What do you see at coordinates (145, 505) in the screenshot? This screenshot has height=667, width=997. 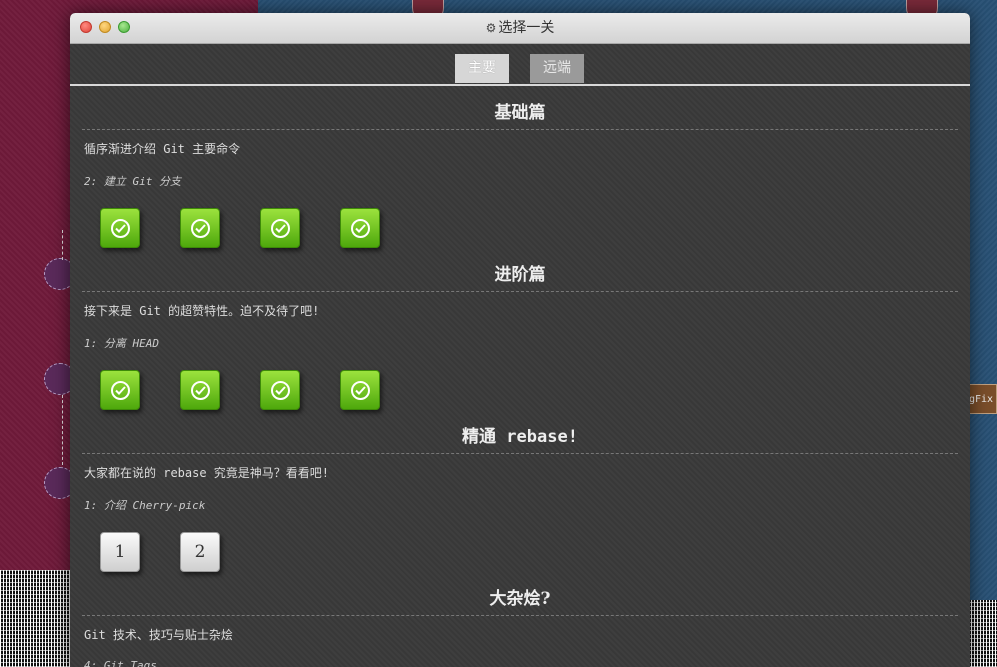 I see `section-current-level: 1: 介绍 Cherry-pick` at bounding box center [145, 505].